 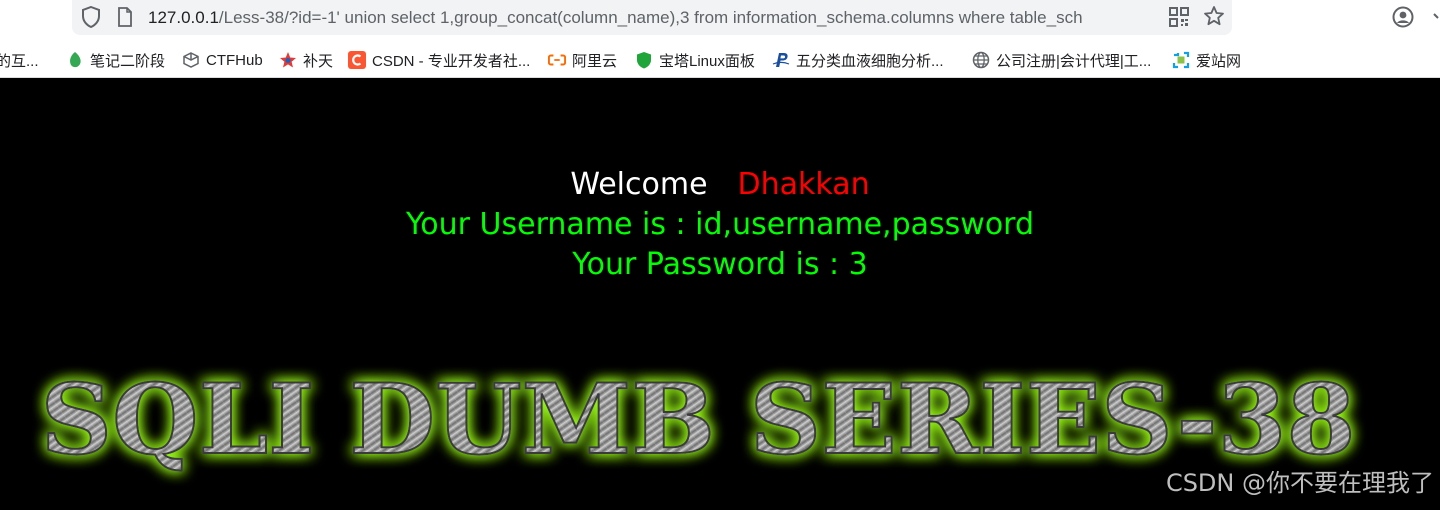 I want to click on page-icon, so click(x=125, y=17).